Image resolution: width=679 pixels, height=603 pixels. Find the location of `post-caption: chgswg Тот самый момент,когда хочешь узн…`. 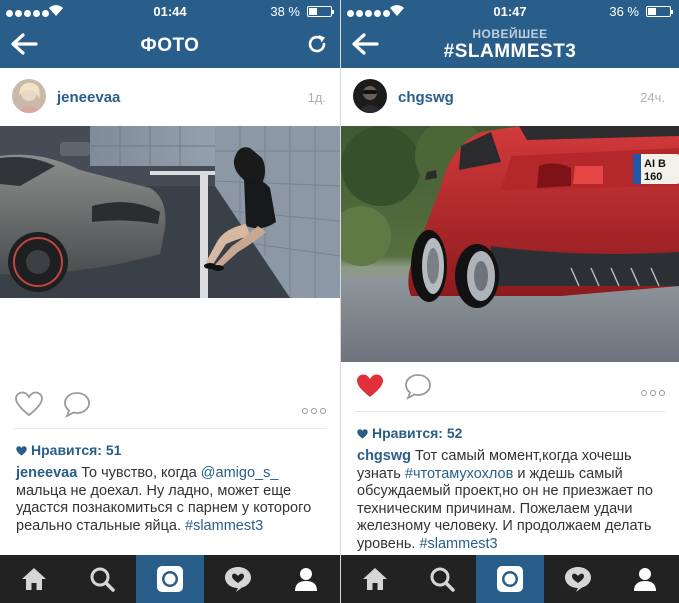

post-caption: chgswg Тот самый момент,когда хочешь узн… is located at coordinates (512, 500).